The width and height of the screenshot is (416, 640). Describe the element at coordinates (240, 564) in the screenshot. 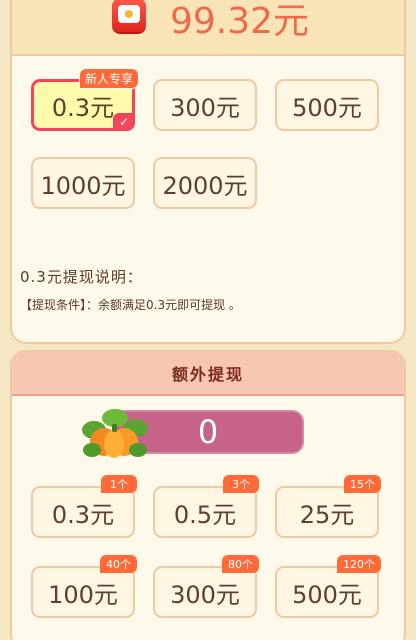

I see `count-badge: 80个` at that location.